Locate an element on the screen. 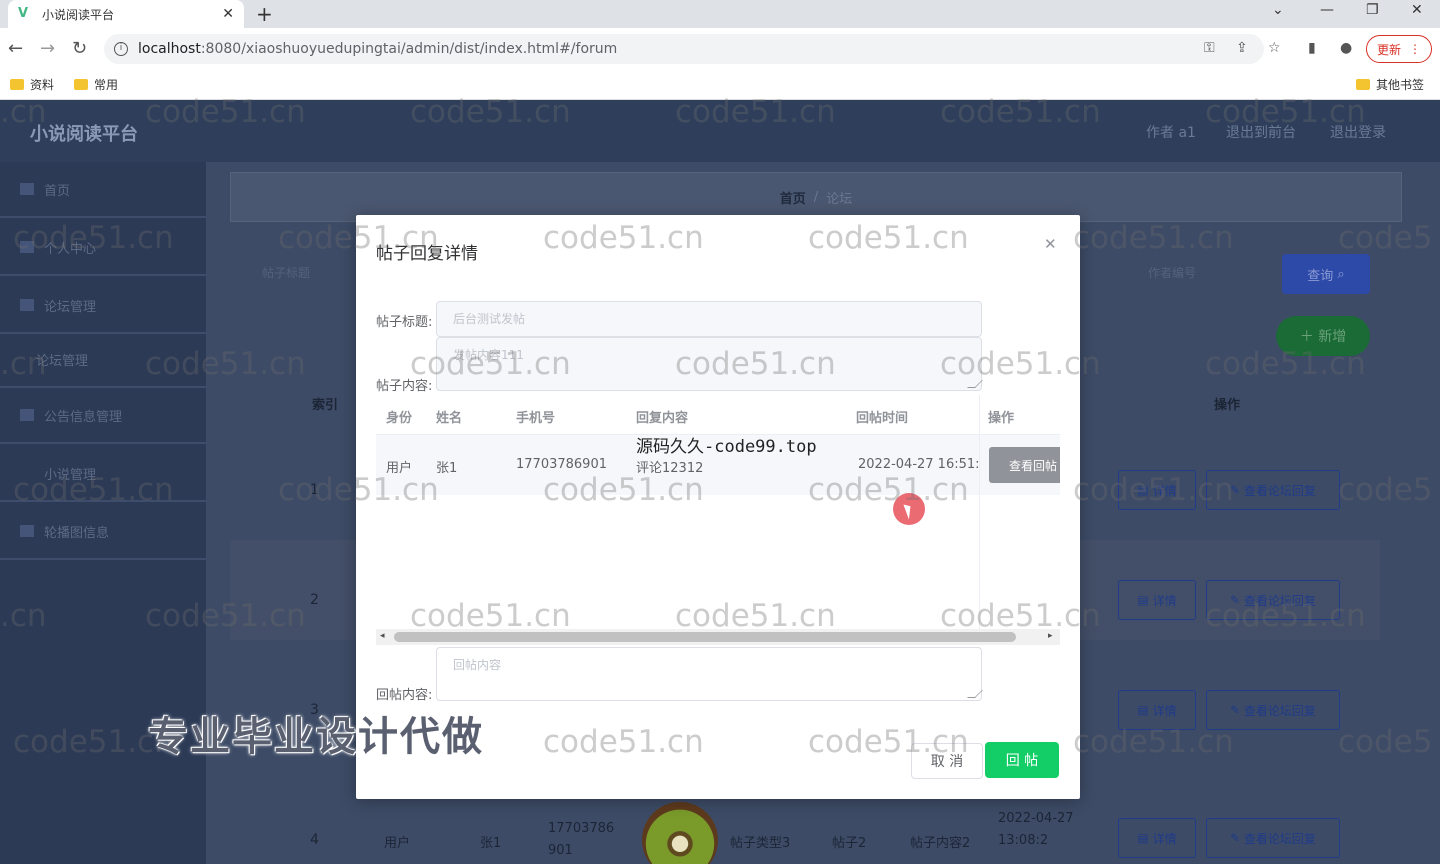  sidebar-item-label: 个人中心 is located at coordinates (70, 249).